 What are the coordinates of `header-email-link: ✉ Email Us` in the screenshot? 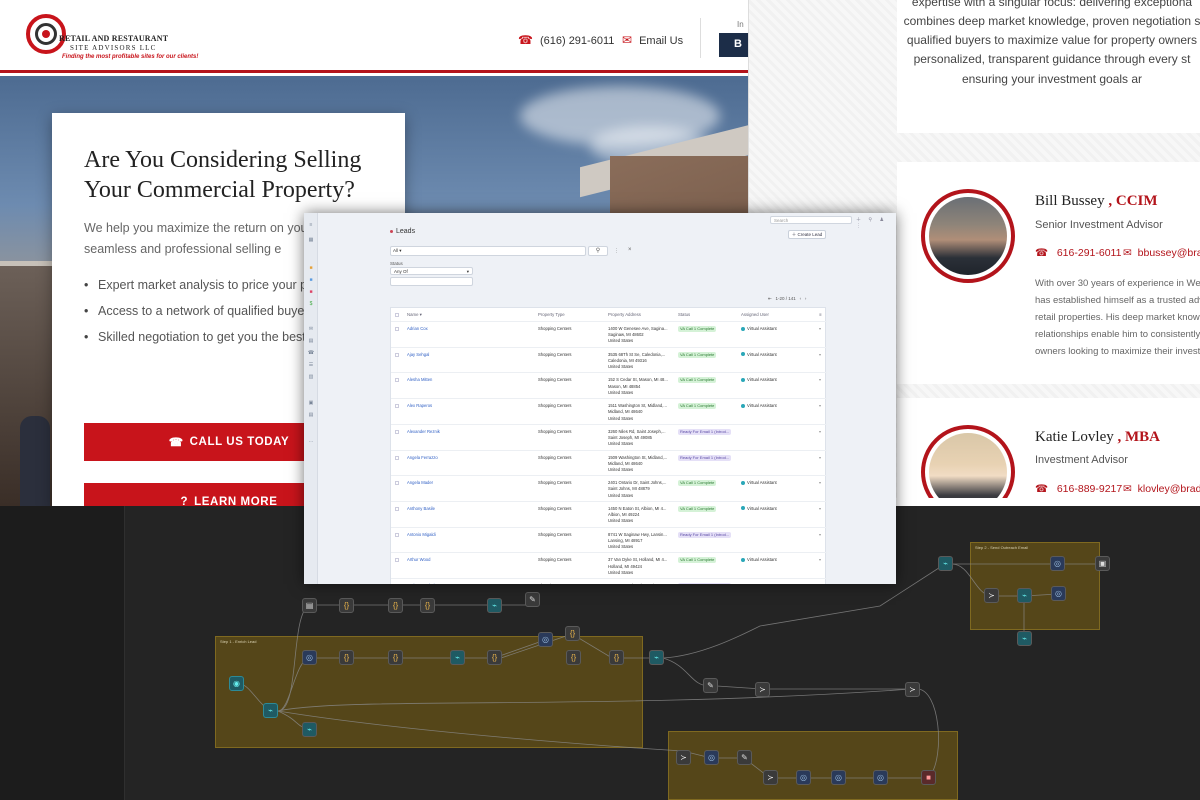 It's located at (652, 40).